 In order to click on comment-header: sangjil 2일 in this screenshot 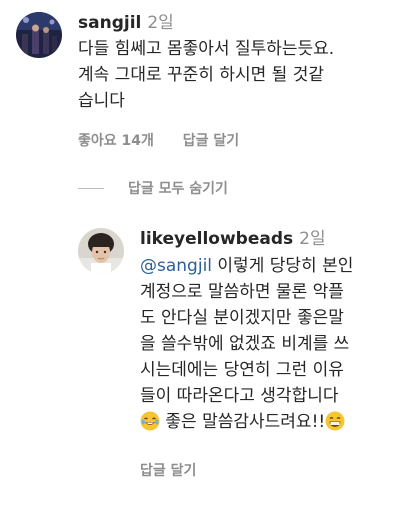, I will do `click(126, 23)`.